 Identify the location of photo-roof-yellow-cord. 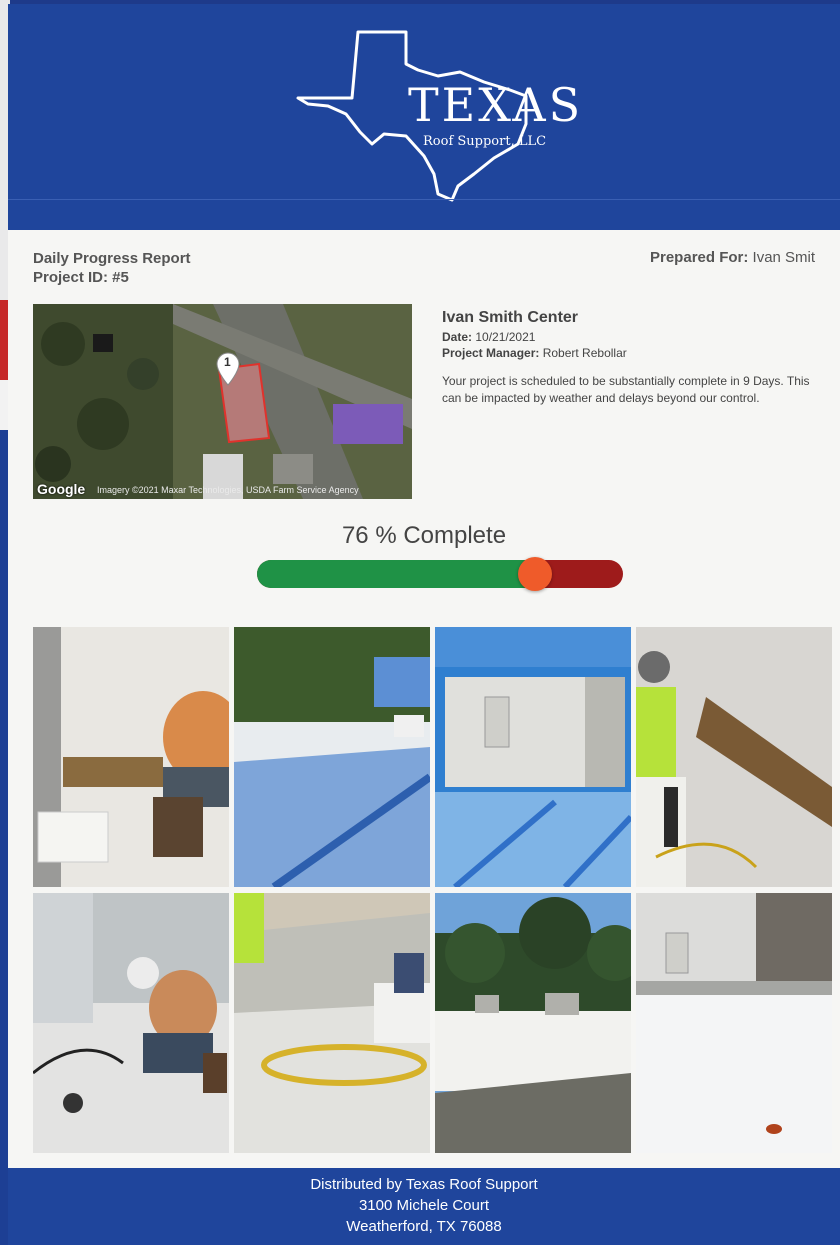
(332, 1023).